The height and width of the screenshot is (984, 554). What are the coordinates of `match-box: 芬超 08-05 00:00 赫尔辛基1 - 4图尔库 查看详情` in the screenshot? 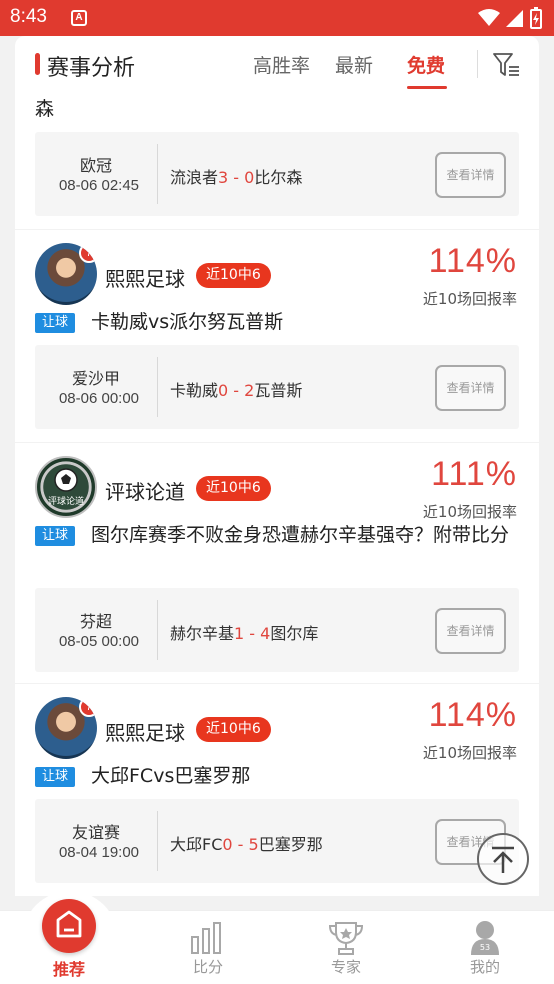 It's located at (277, 630).